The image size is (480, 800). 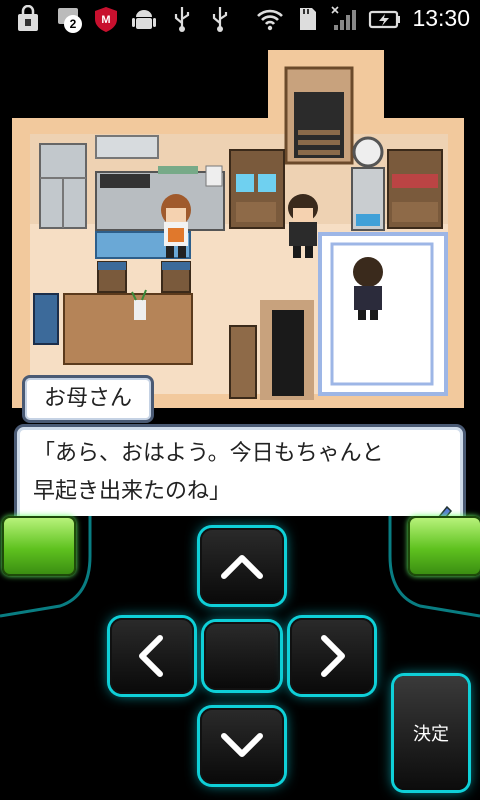 What do you see at coordinates (383, 314) in the screenshot?
I see `rug` at bounding box center [383, 314].